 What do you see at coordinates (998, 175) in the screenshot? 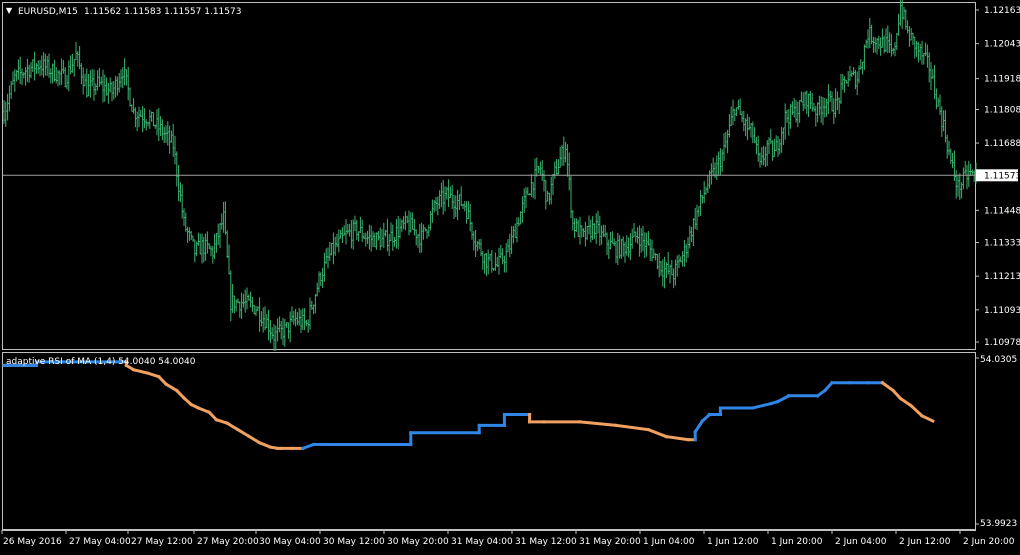
I see `current-price-tag: 1.11573` at bounding box center [998, 175].